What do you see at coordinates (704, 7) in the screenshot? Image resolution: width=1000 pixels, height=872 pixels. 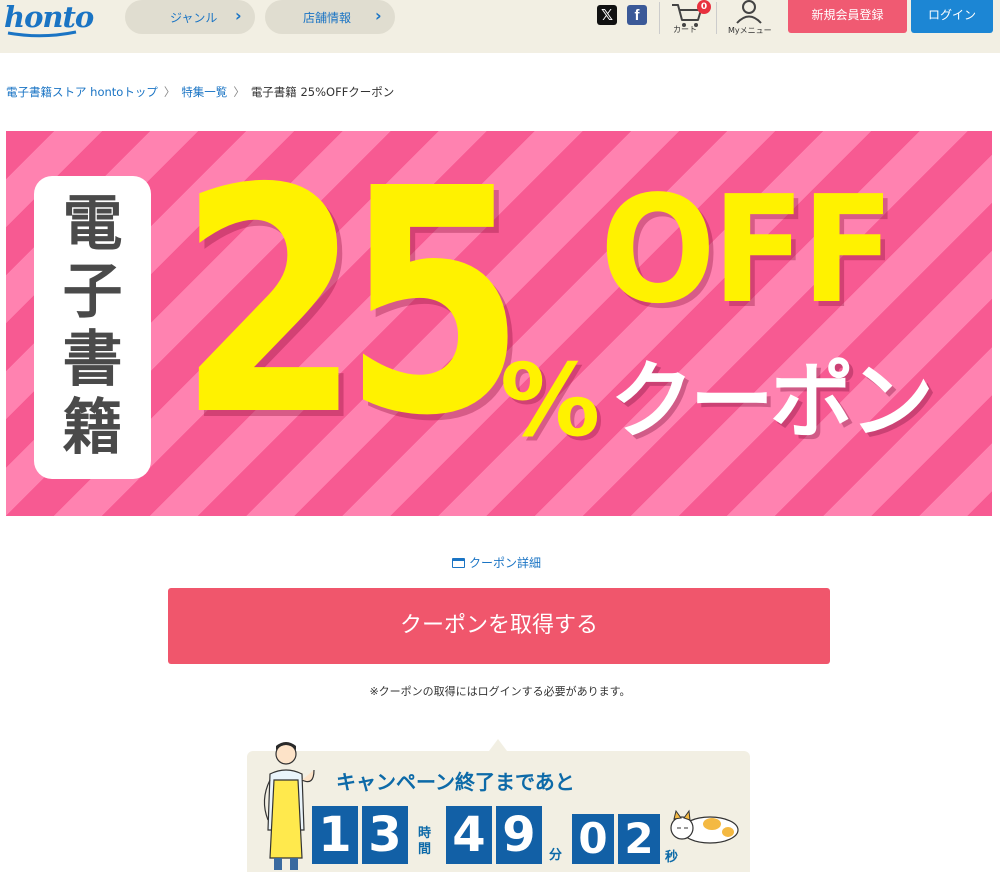 I see `cart-count-badge: 0` at bounding box center [704, 7].